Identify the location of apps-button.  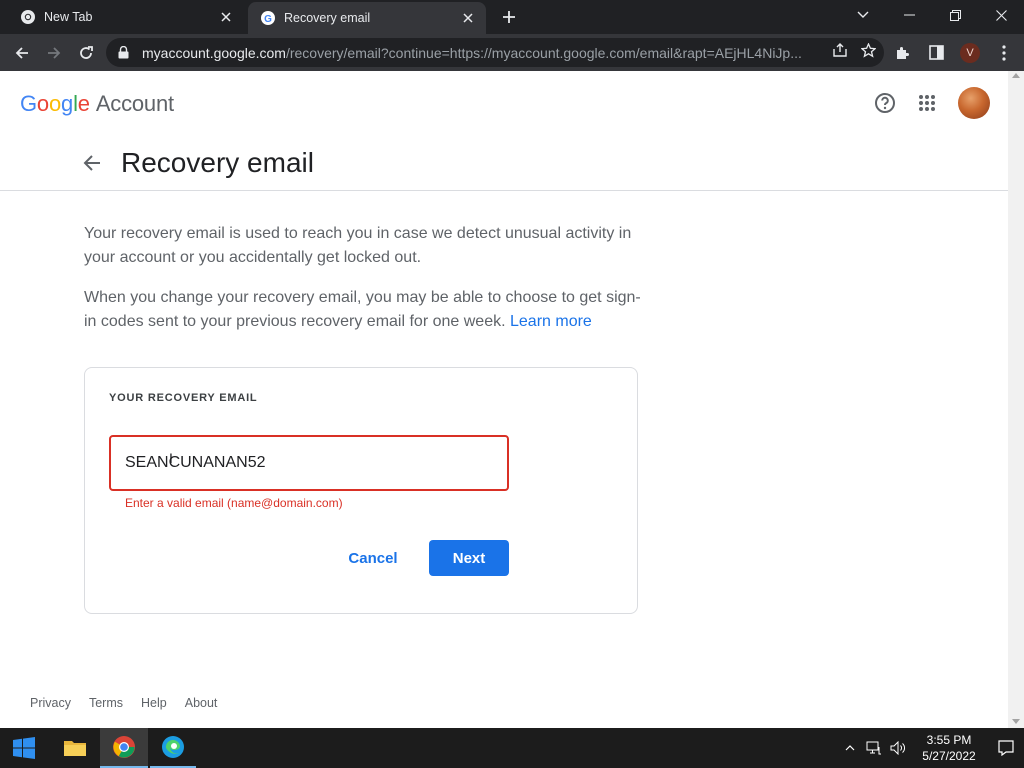
(927, 103).